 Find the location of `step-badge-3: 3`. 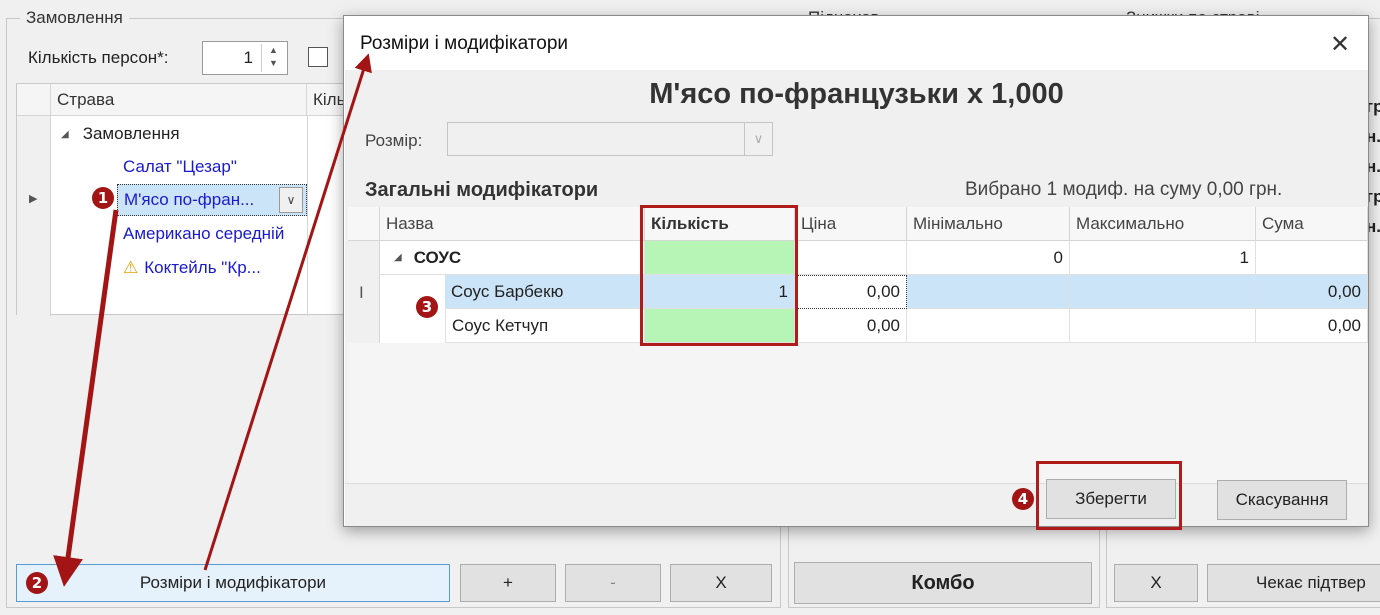

step-badge-3: 3 is located at coordinates (427, 307).